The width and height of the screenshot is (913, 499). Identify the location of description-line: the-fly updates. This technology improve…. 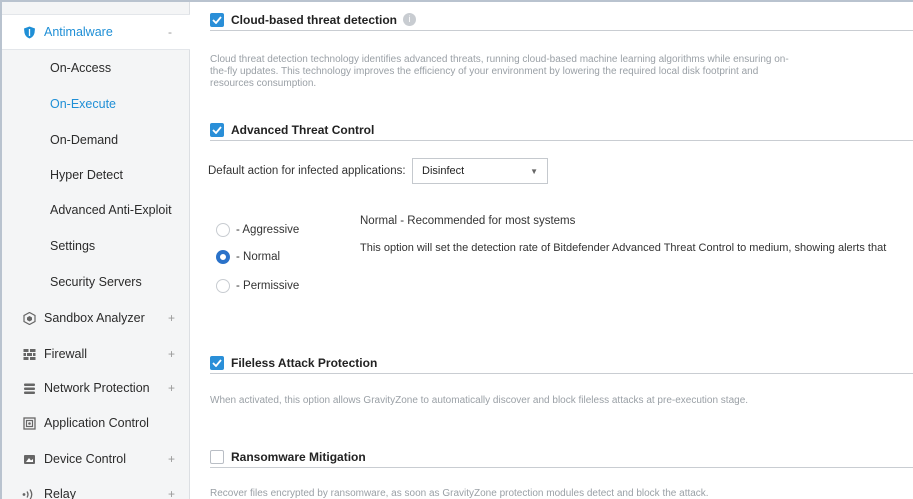
(484, 71).